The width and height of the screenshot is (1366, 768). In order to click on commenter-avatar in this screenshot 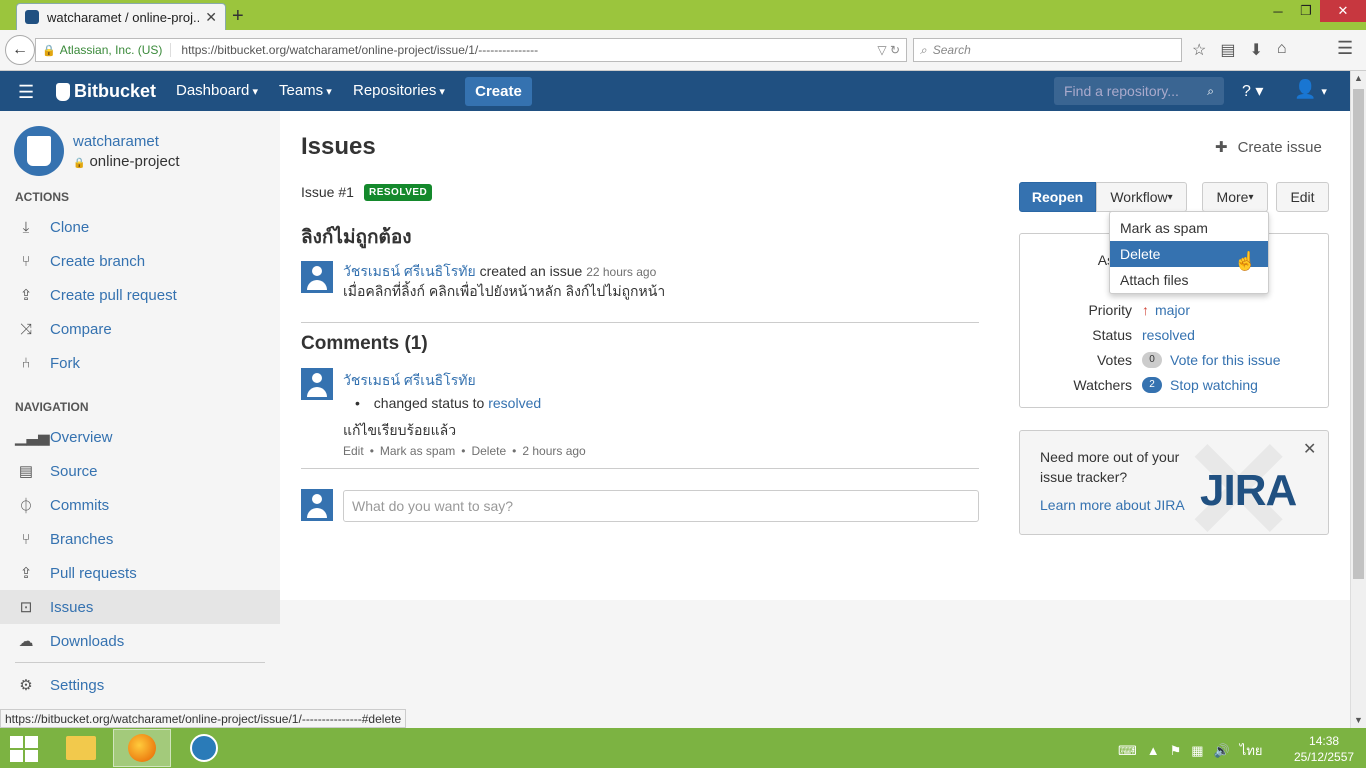, I will do `click(317, 384)`.